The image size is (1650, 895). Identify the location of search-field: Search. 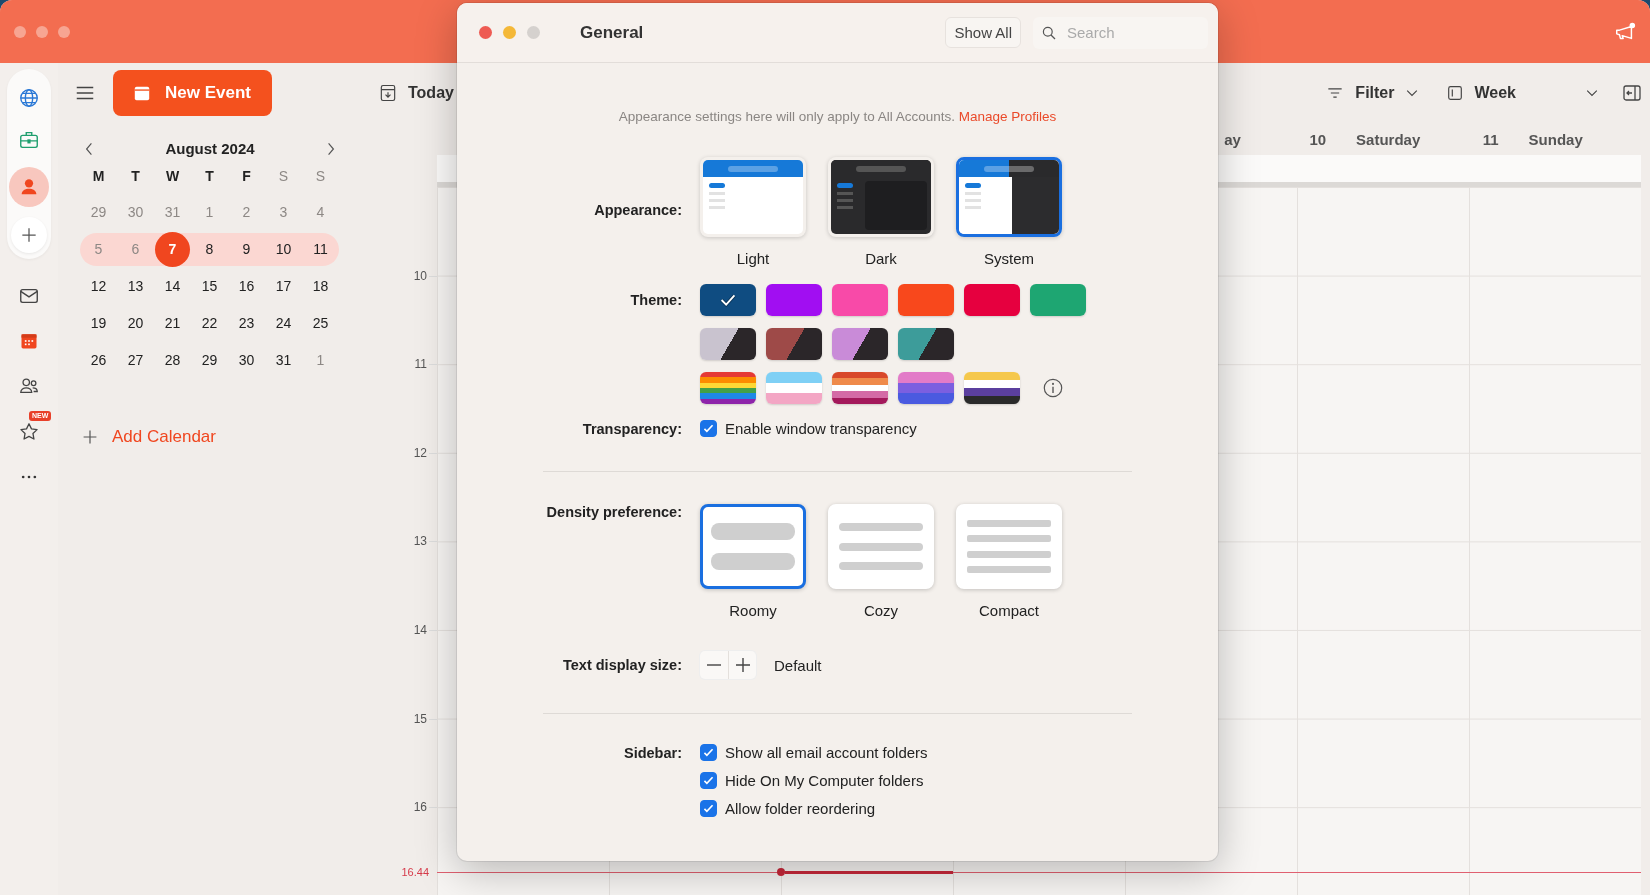
(1120, 32).